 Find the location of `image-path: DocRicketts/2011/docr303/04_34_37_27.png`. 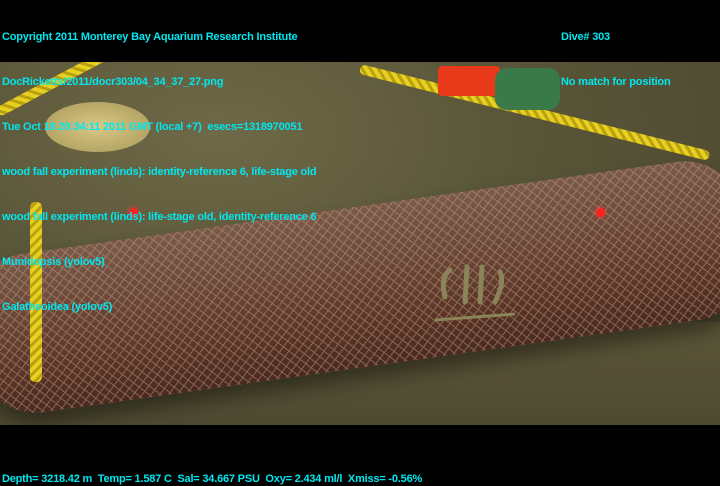

image-path: DocRicketts/2011/docr303/04_34_37_27.png is located at coordinates (113, 82).